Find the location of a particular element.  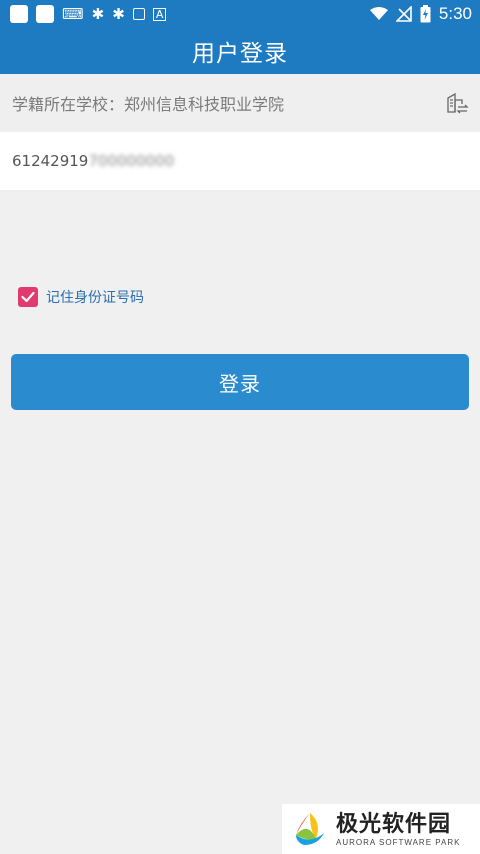

remember-label: 记住身份证号码 is located at coordinates (95, 298).